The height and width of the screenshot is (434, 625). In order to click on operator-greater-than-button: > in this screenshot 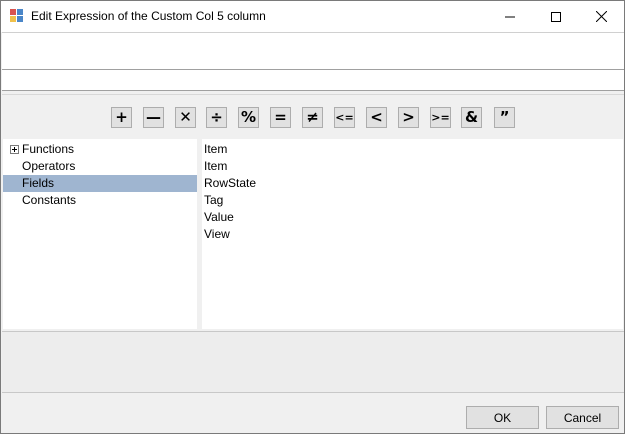, I will do `click(408, 117)`.